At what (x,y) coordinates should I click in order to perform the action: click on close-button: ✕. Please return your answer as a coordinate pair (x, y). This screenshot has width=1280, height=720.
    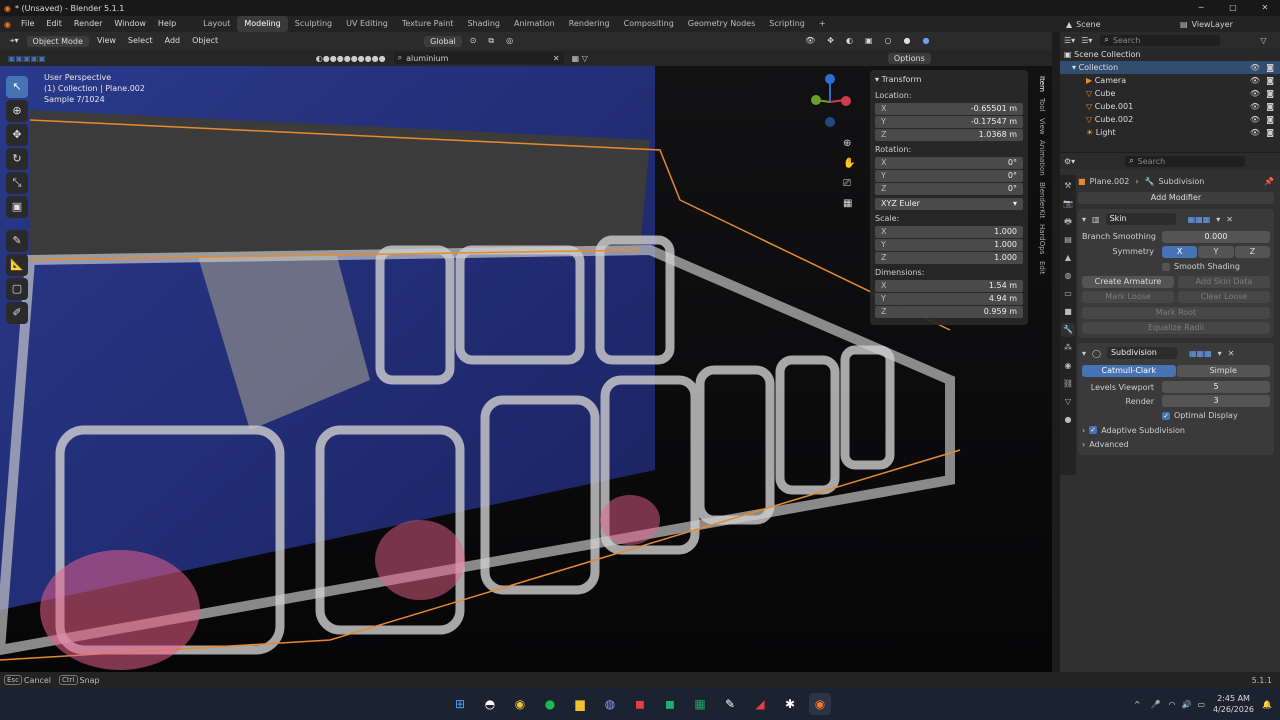
    Looking at the image, I should click on (1265, 8).